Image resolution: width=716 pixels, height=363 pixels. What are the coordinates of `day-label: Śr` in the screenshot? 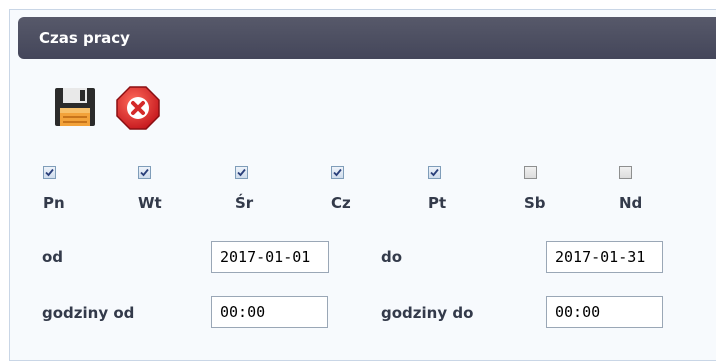 It's located at (244, 203).